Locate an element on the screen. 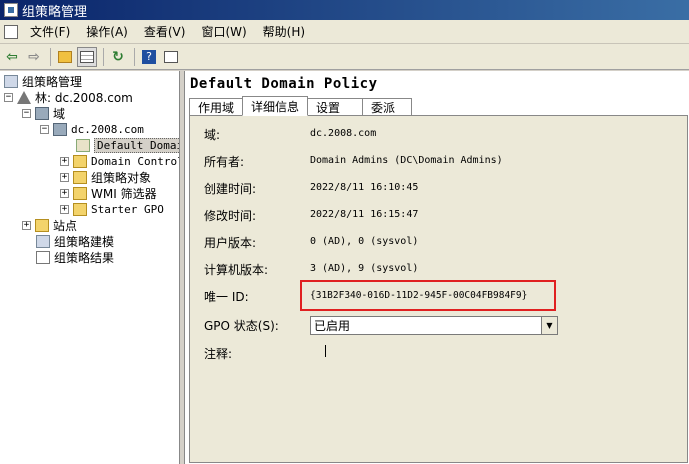  ou-folder-icon is located at coordinates (80, 161).